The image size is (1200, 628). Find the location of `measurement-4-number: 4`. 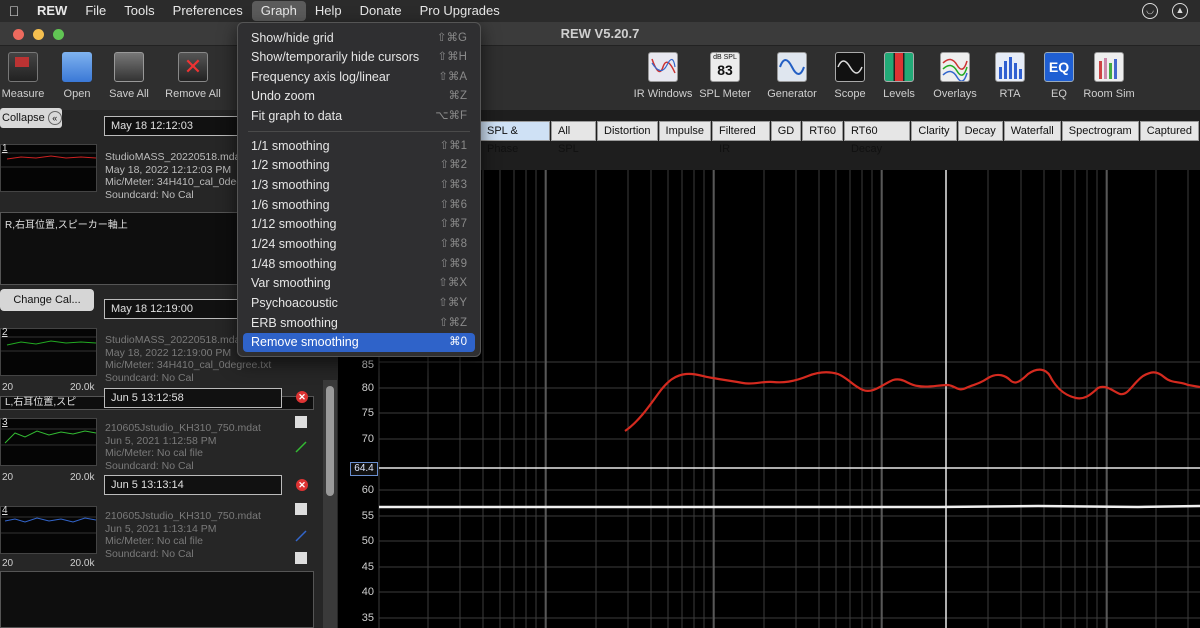

measurement-4-number: 4 is located at coordinates (5, 510).